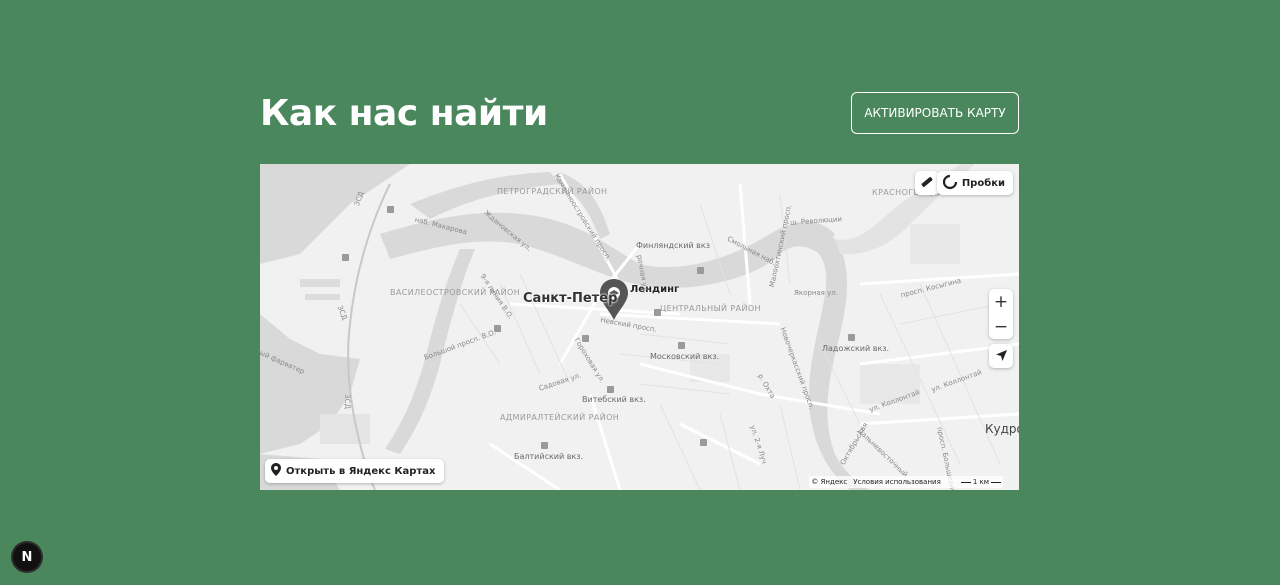 The width and height of the screenshot is (1280, 585). Describe the element at coordinates (897, 482) in the screenshot. I see `terms-link: Условия использования` at that location.